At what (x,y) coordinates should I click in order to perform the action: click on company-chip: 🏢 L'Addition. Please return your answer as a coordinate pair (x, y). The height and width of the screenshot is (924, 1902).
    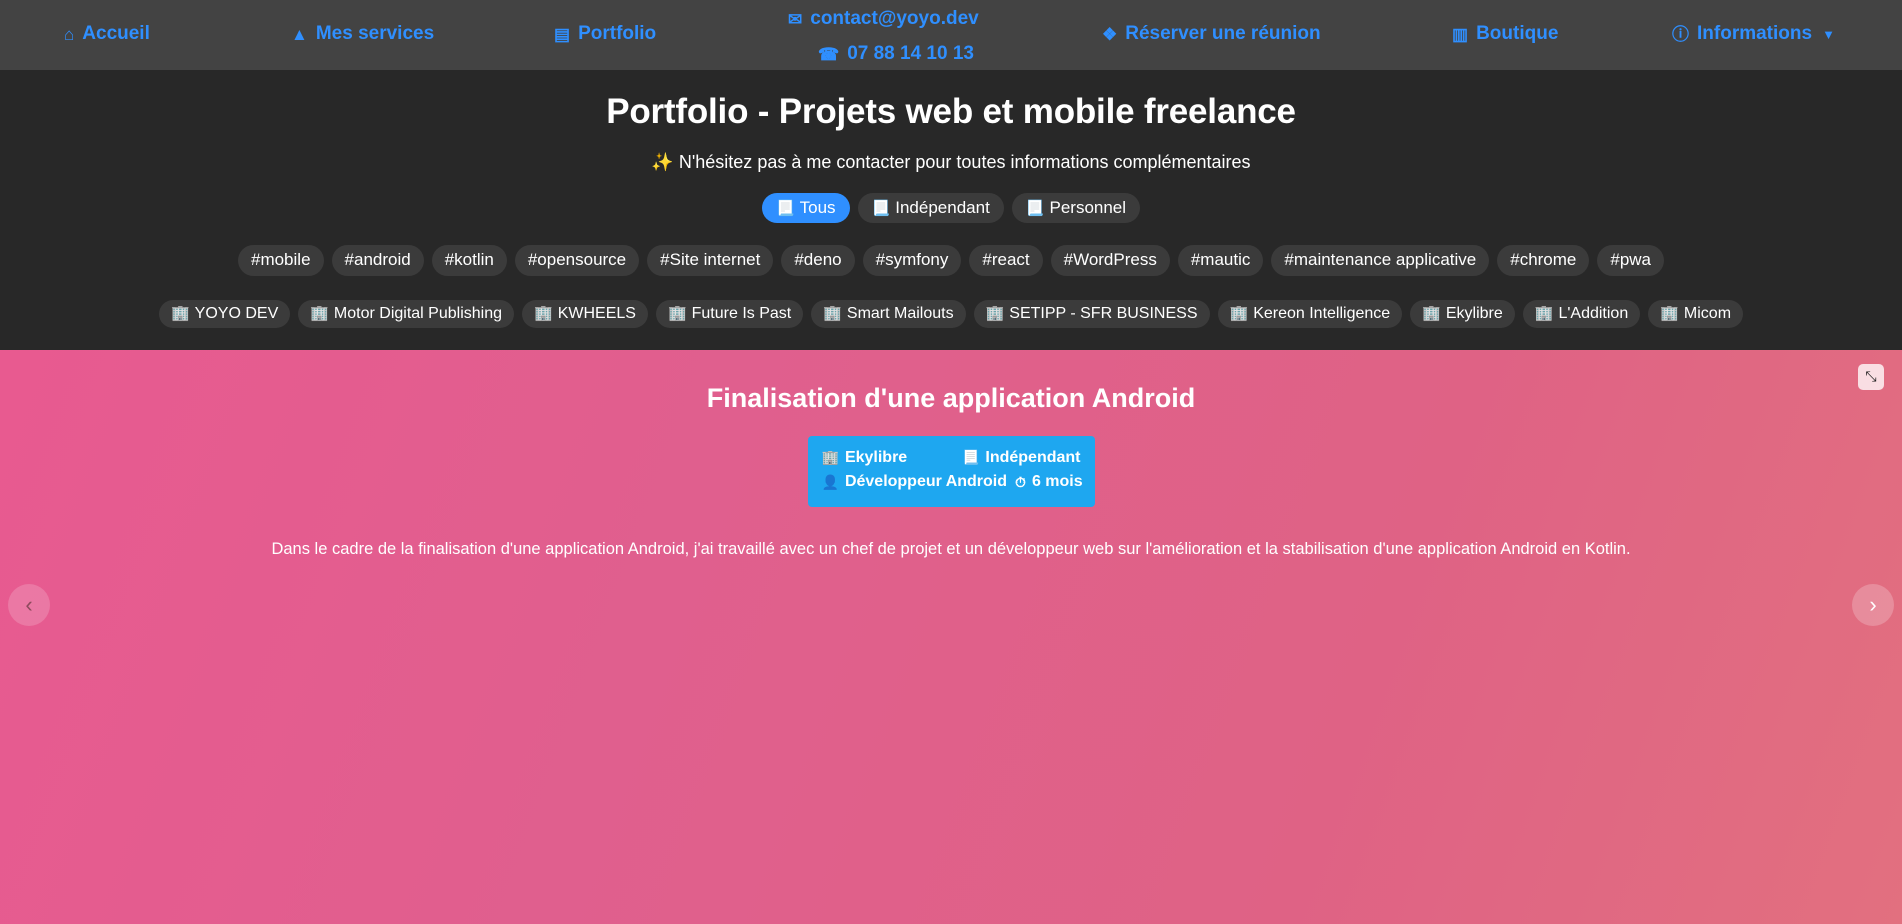
    Looking at the image, I should click on (1581, 314).